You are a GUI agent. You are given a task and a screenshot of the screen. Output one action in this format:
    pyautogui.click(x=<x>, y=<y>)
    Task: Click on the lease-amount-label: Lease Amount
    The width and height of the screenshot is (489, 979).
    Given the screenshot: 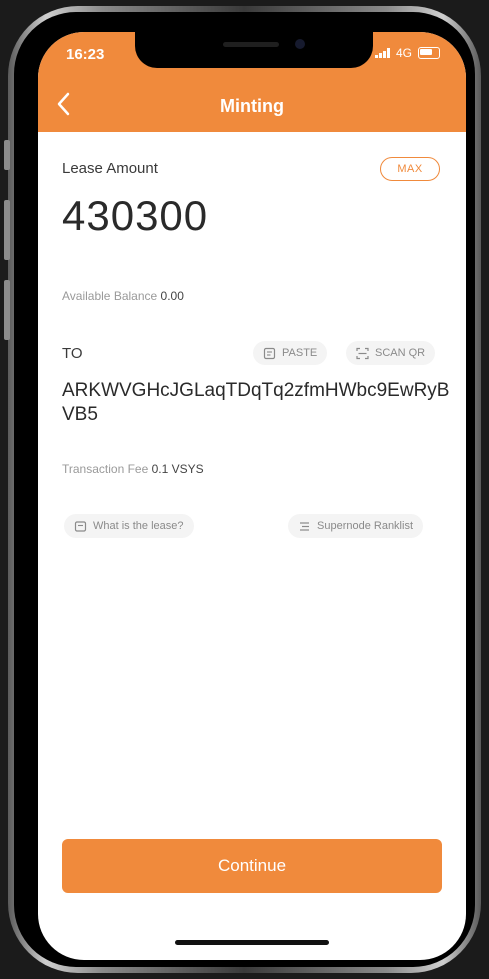 What is the action you would take?
    pyautogui.click(x=110, y=168)
    